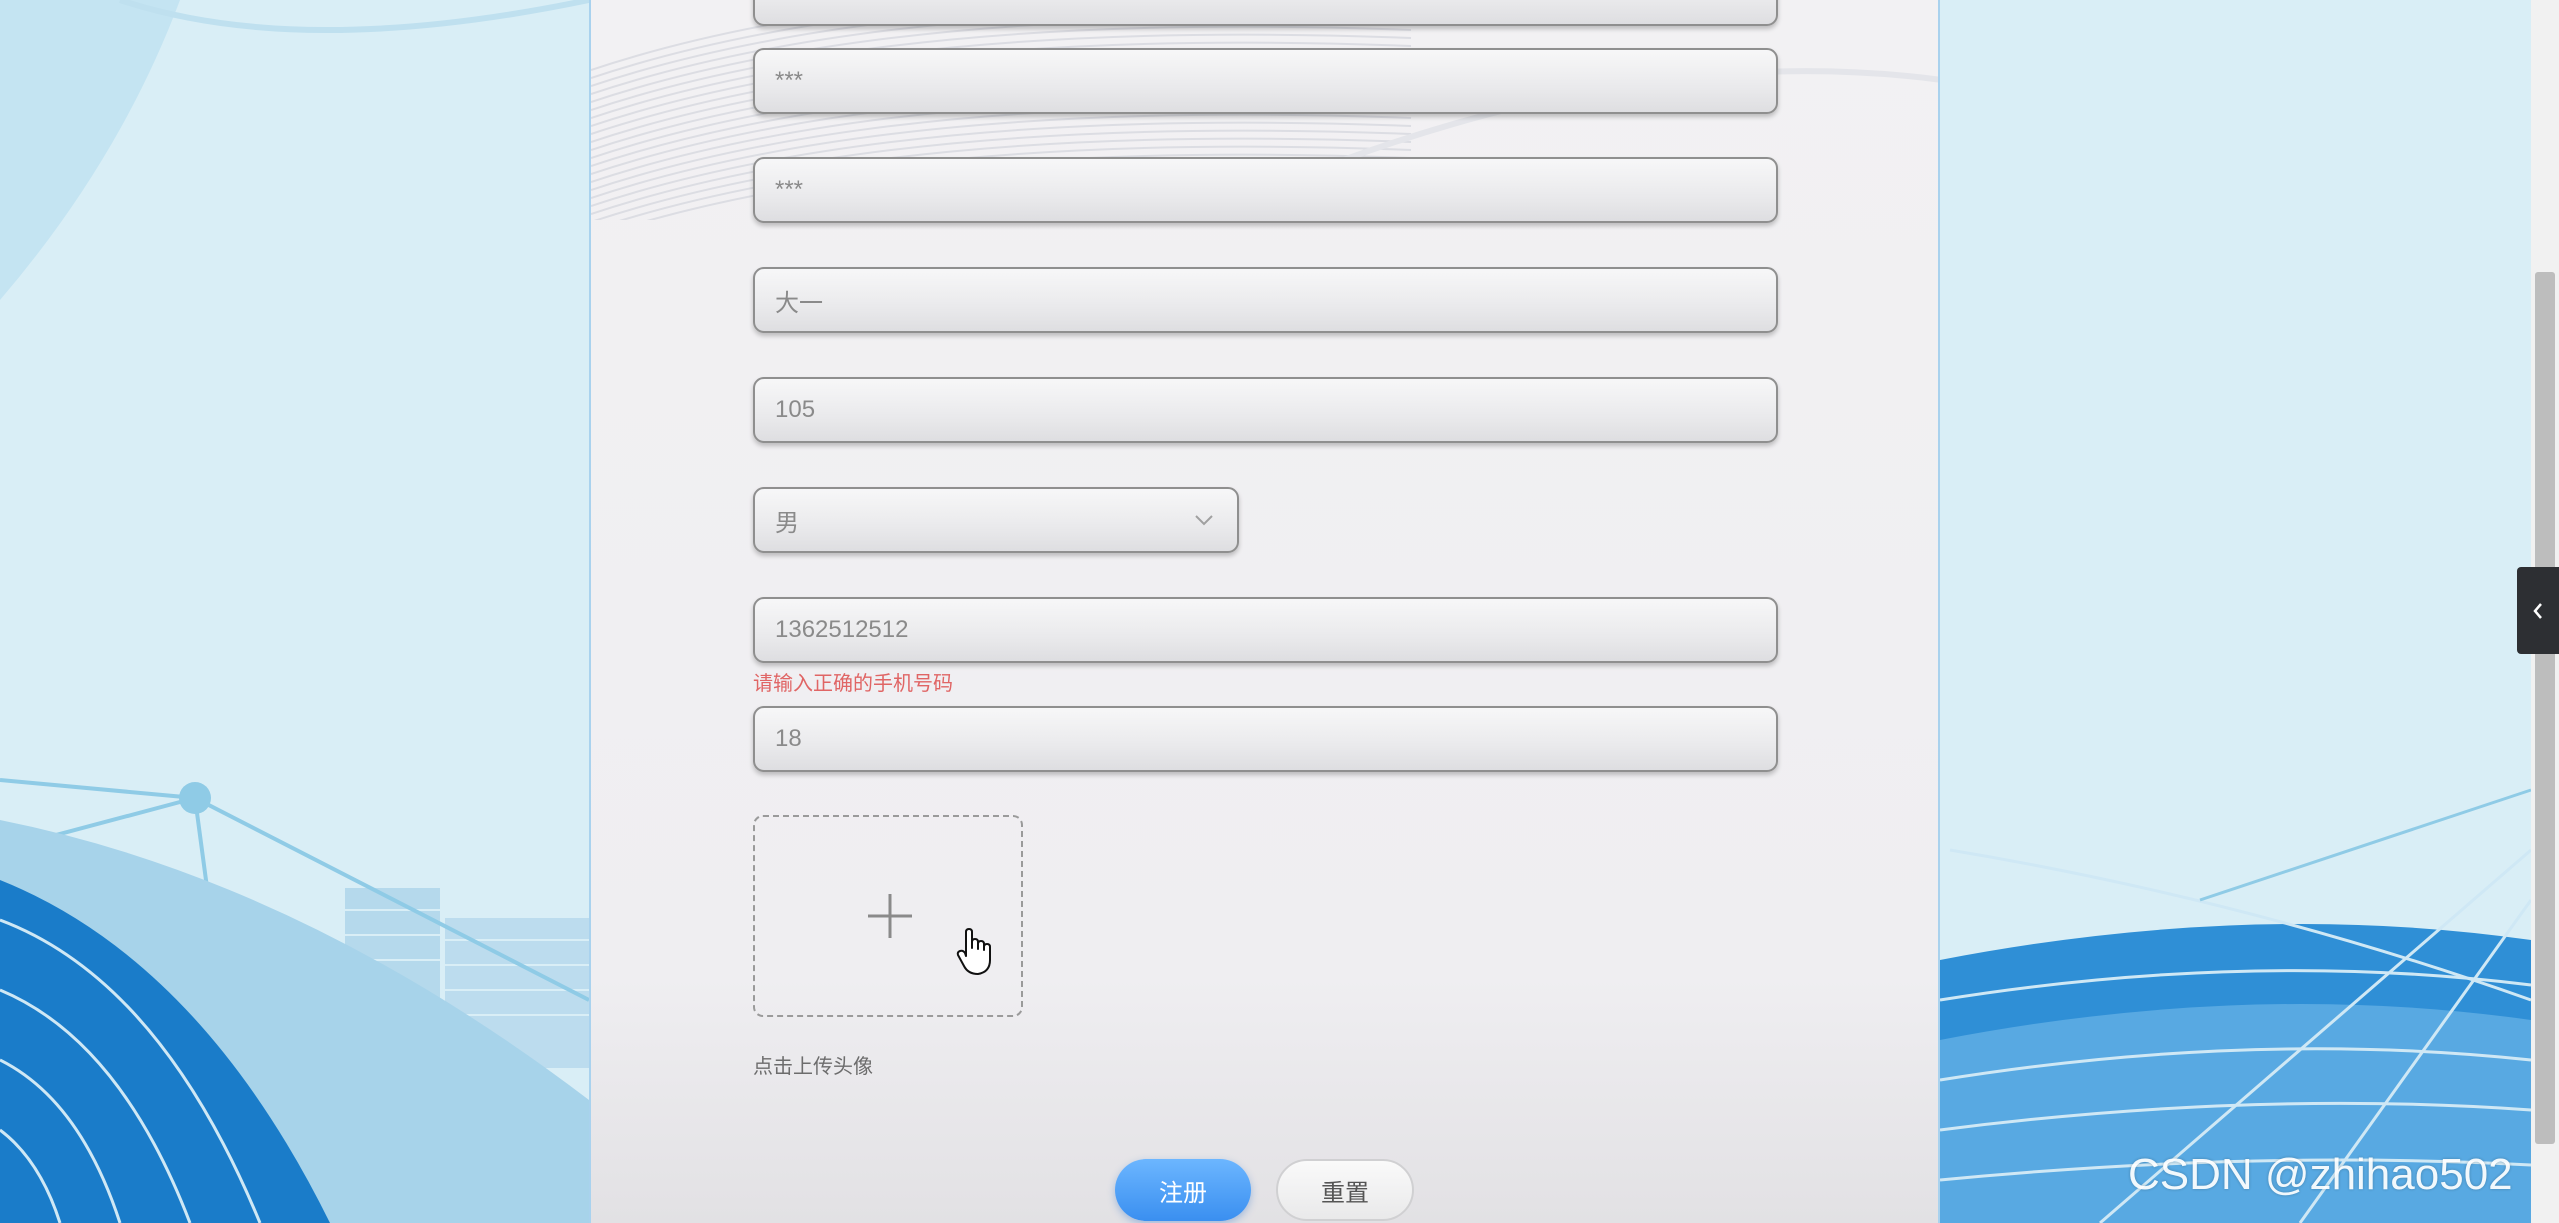 The height and width of the screenshot is (1223, 2559). What do you see at coordinates (2545, 708) in the screenshot?
I see `scrollbar-thumb` at bounding box center [2545, 708].